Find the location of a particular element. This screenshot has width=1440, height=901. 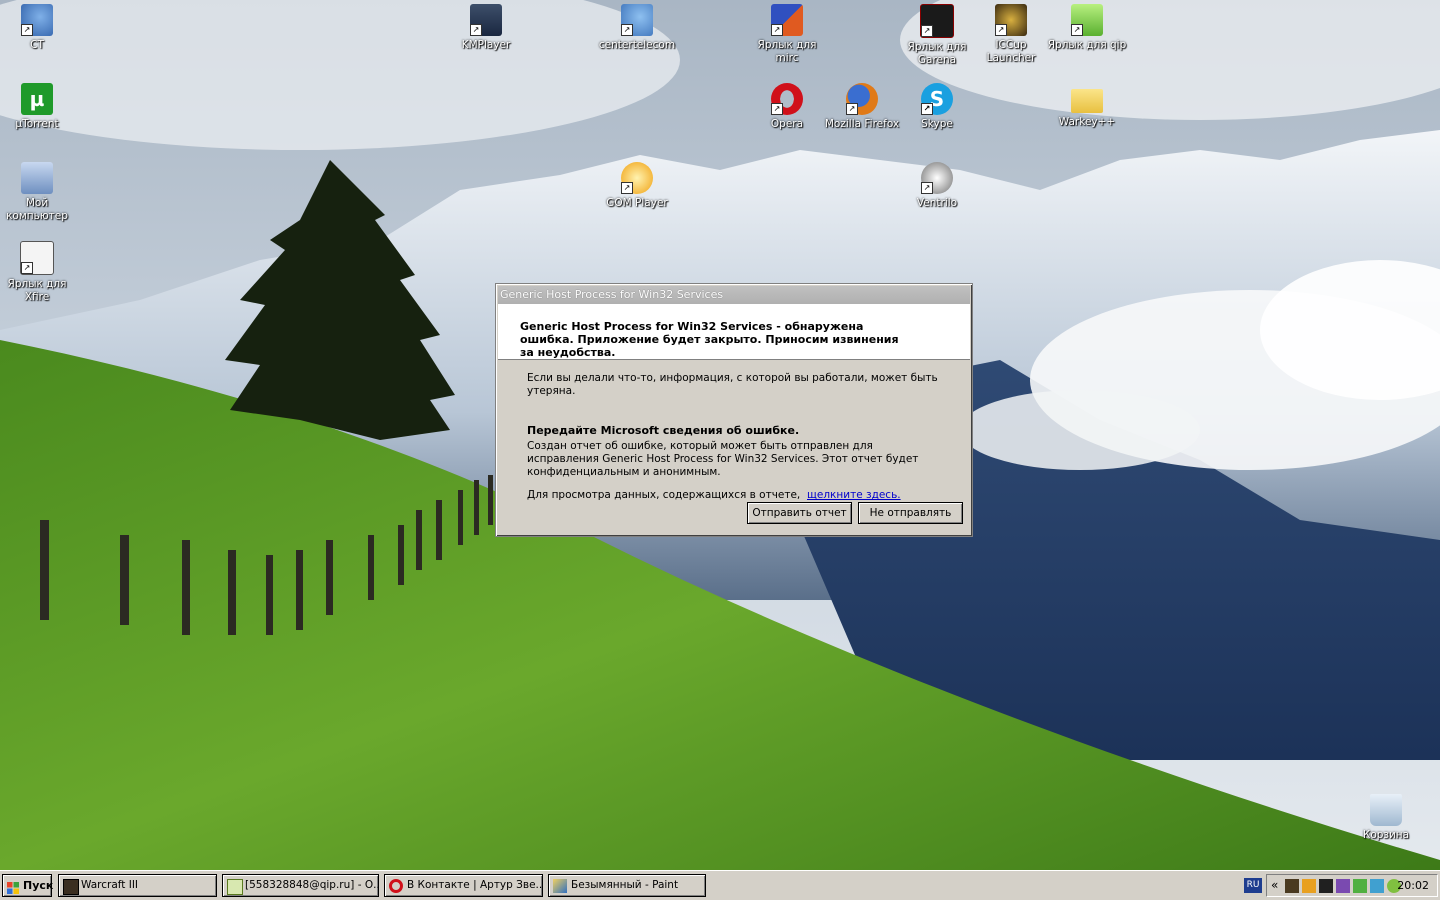

desktop-icon-gom-player: ↗ GOM Player is located at coordinates (637, 186).